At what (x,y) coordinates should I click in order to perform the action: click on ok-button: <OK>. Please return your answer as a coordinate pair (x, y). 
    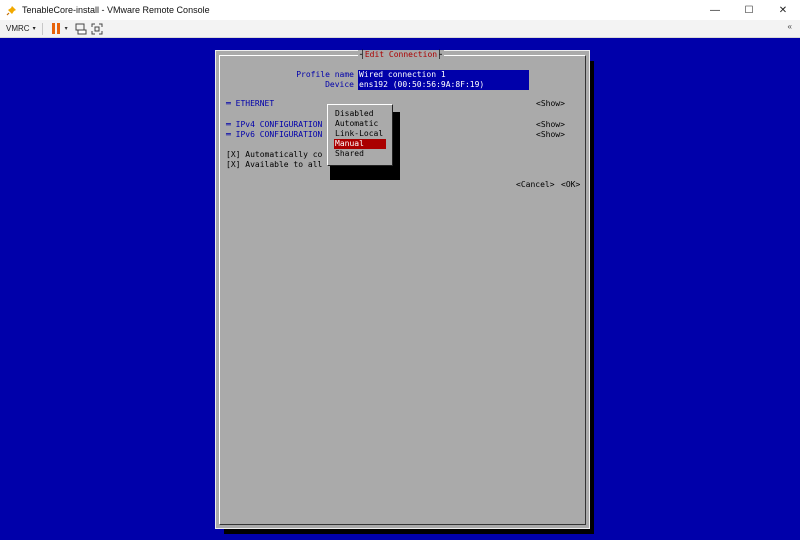
    Looking at the image, I should click on (570, 185).